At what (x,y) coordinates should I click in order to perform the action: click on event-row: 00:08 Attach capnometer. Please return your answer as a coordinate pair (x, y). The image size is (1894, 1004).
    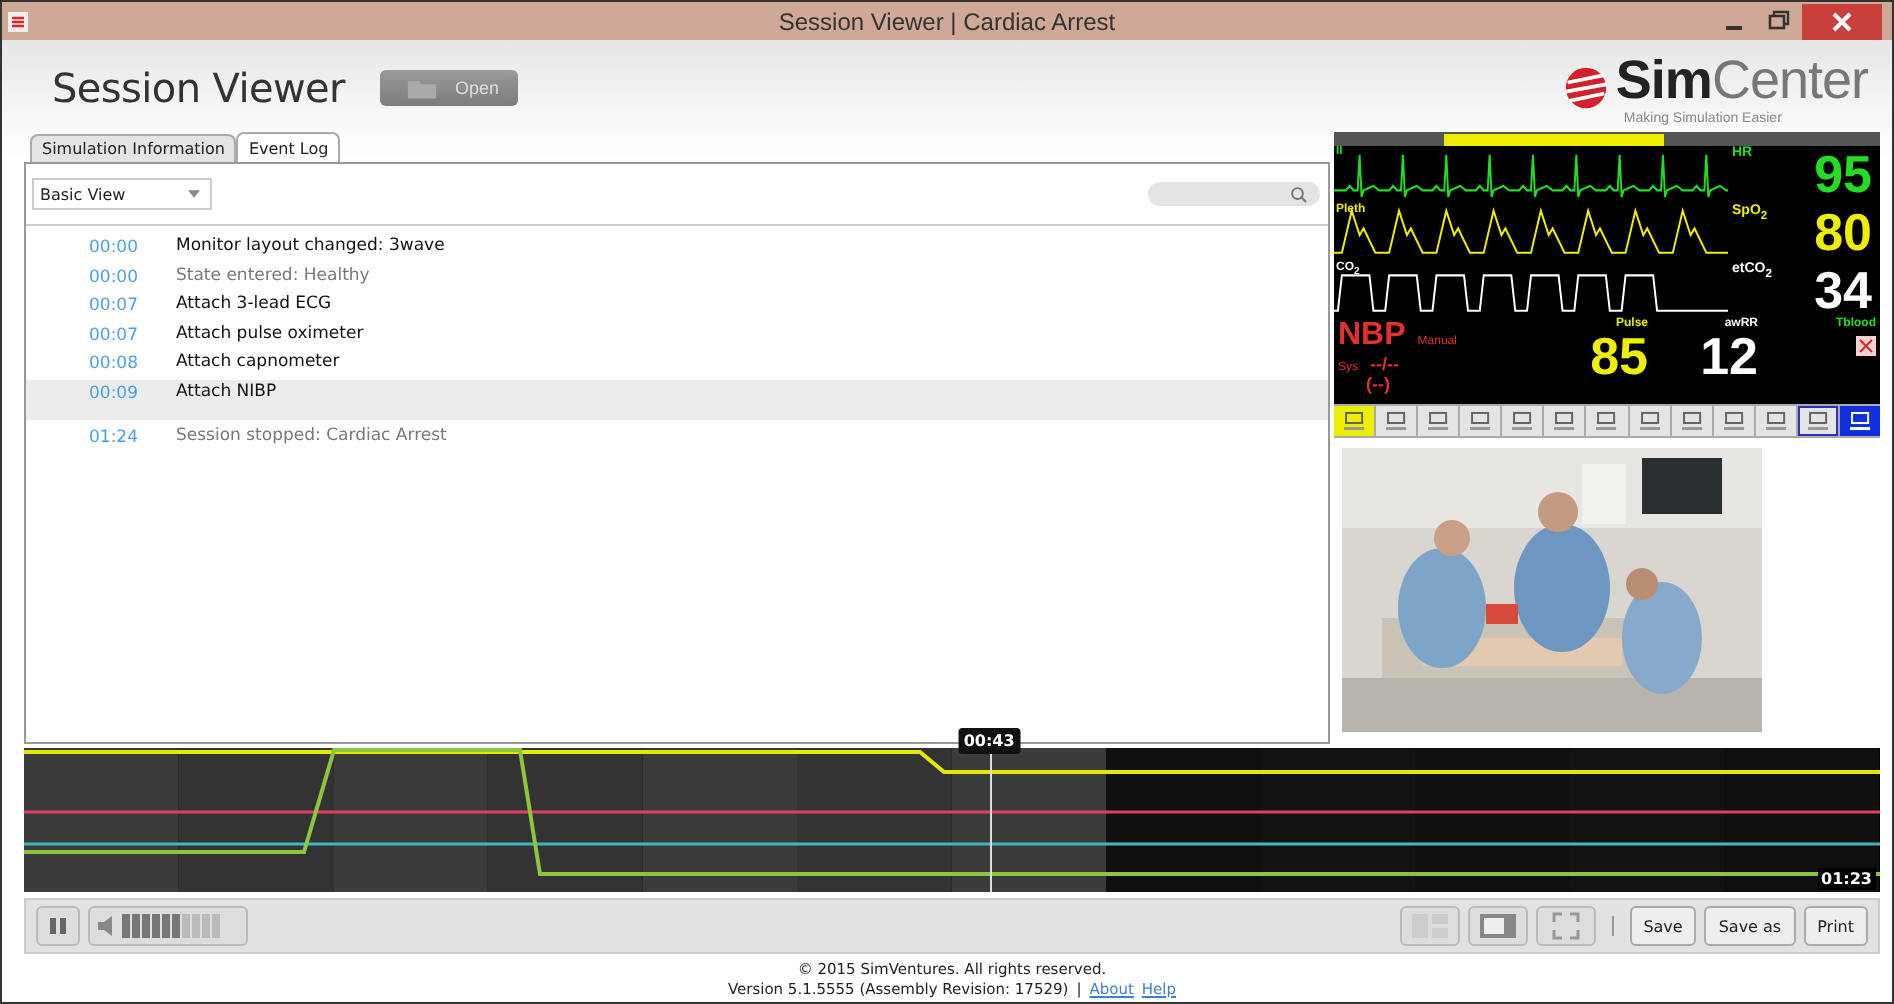
    Looking at the image, I should click on (677, 364).